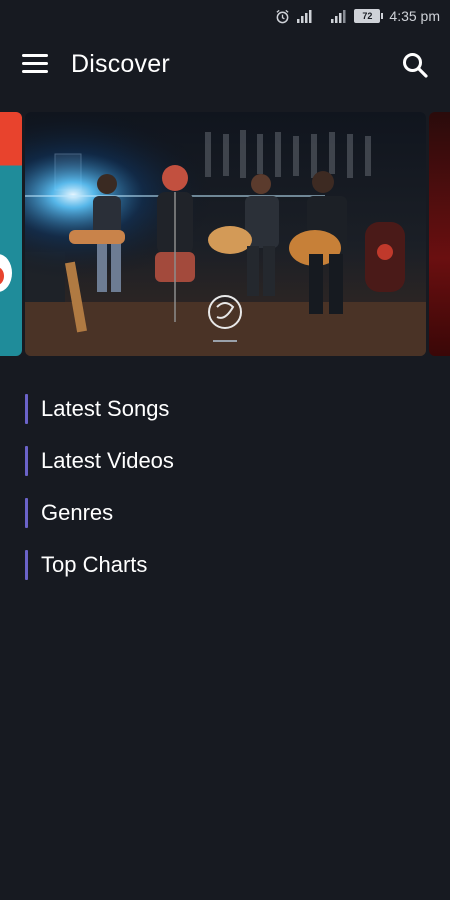 This screenshot has height=900, width=450. What do you see at coordinates (11, 234) in the screenshot?
I see `carousel-prev-slide` at bounding box center [11, 234].